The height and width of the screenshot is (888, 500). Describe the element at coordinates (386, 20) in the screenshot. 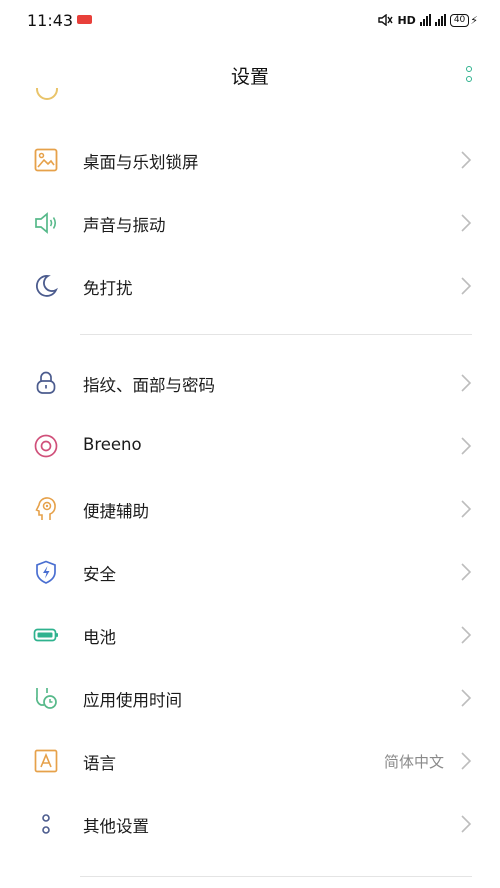

I see `mute-icon` at that location.